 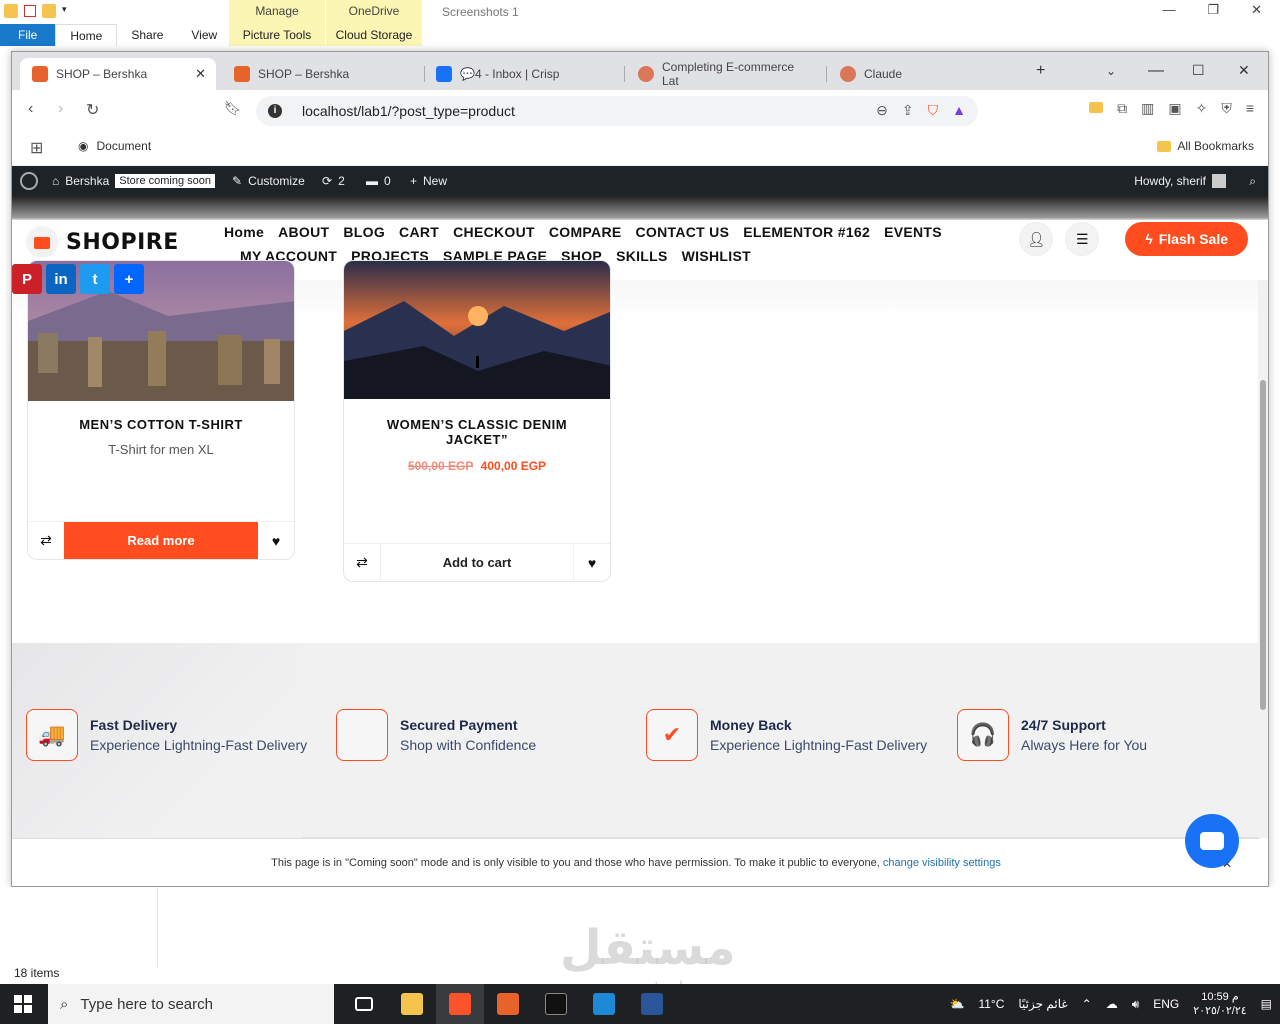 What do you see at coordinates (268, 181) in the screenshot?
I see `customize-link: ✎ Customize` at bounding box center [268, 181].